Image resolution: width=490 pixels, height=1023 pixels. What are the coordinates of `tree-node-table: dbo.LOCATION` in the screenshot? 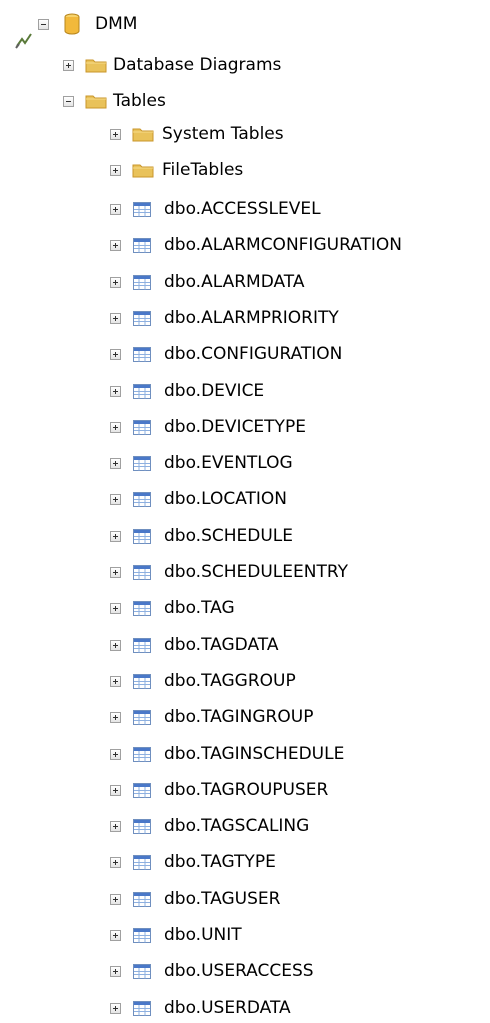 It's located at (198, 499).